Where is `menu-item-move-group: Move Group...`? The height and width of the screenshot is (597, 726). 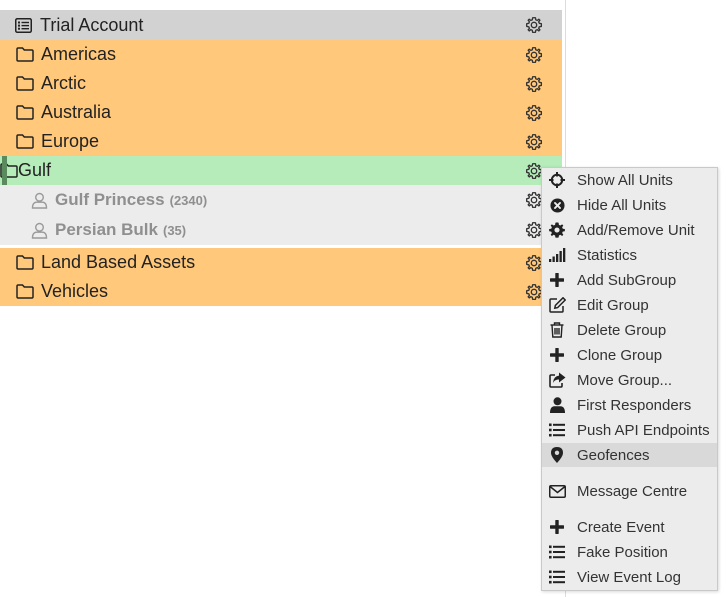 menu-item-move-group: Move Group... is located at coordinates (629, 380).